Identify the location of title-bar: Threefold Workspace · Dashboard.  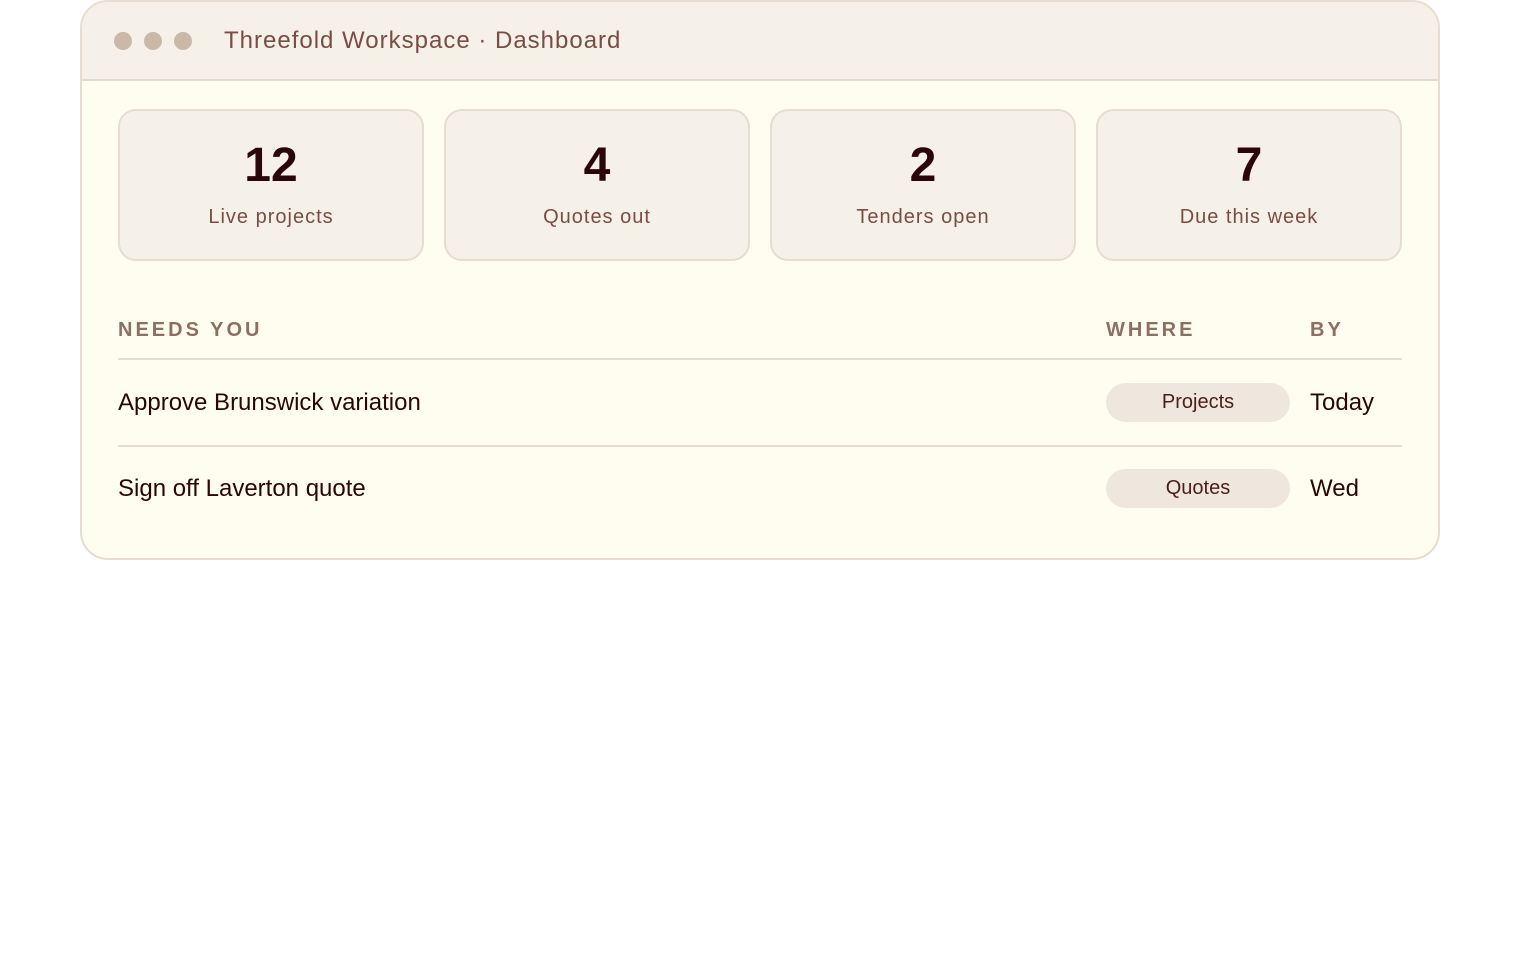
(760, 41).